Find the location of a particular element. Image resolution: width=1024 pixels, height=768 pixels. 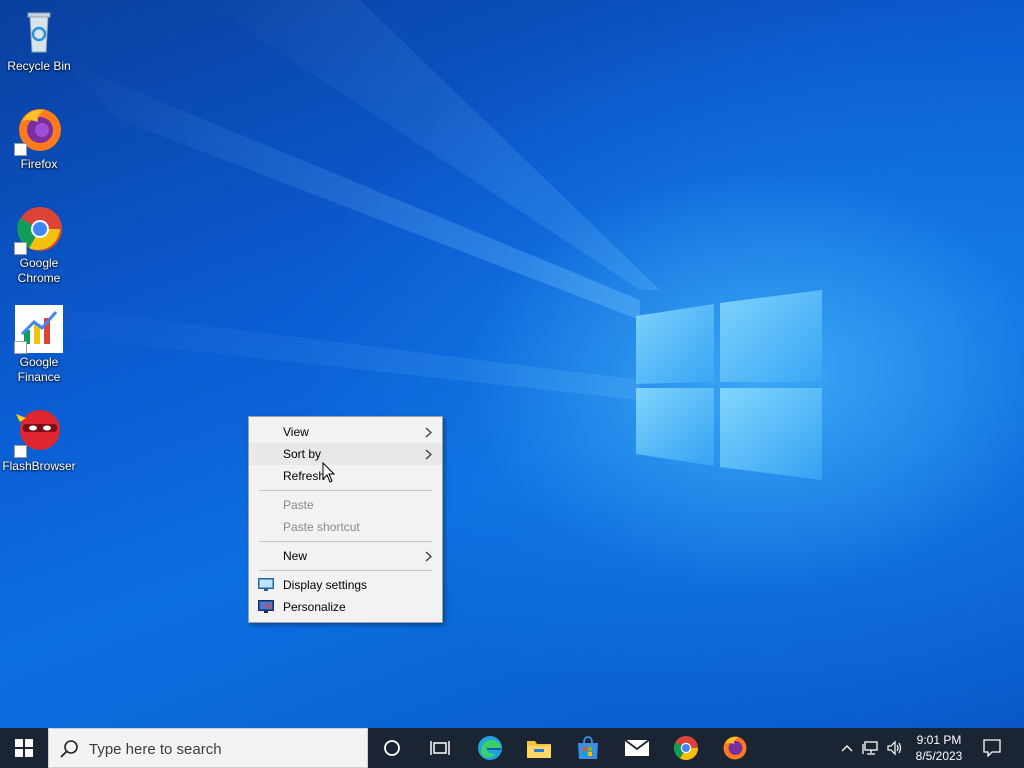

task-view-button is located at coordinates (440, 748).